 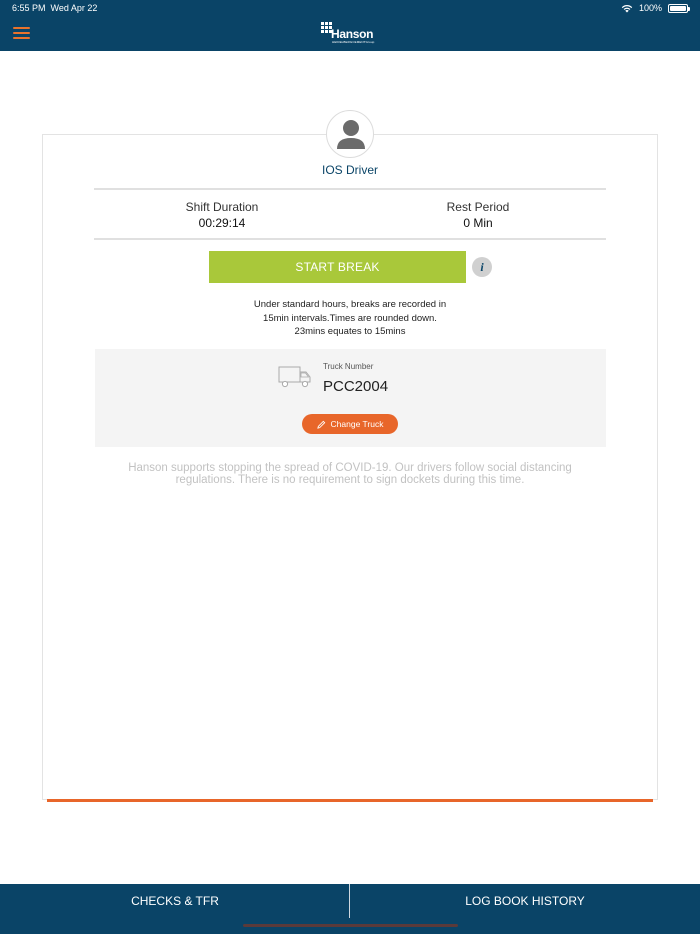 What do you see at coordinates (175, 901) in the screenshot?
I see `tab-checks-tfr: CHECKS & TFR` at bounding box center [175, 901].